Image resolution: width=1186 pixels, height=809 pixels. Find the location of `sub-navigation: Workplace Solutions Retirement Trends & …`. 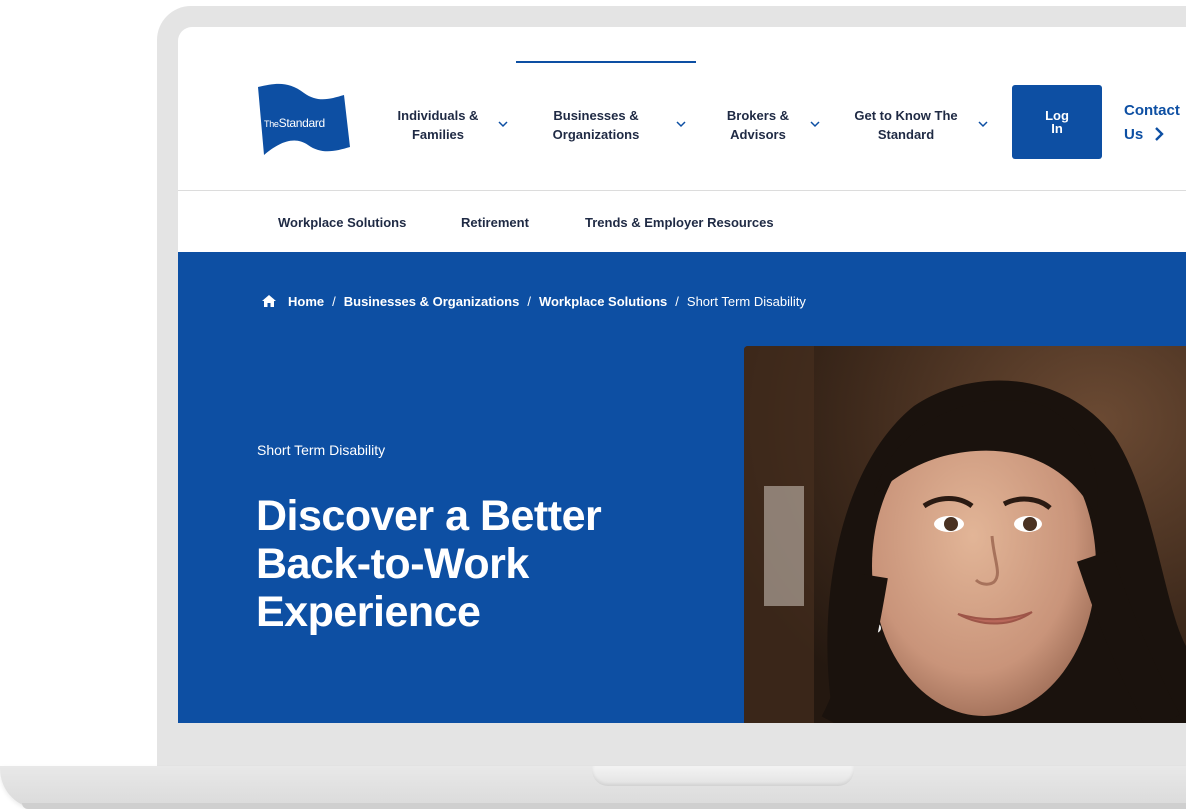

sub-navigation: Workplace Solutions Retirement Trends & … is located at coordinates (682, 221).